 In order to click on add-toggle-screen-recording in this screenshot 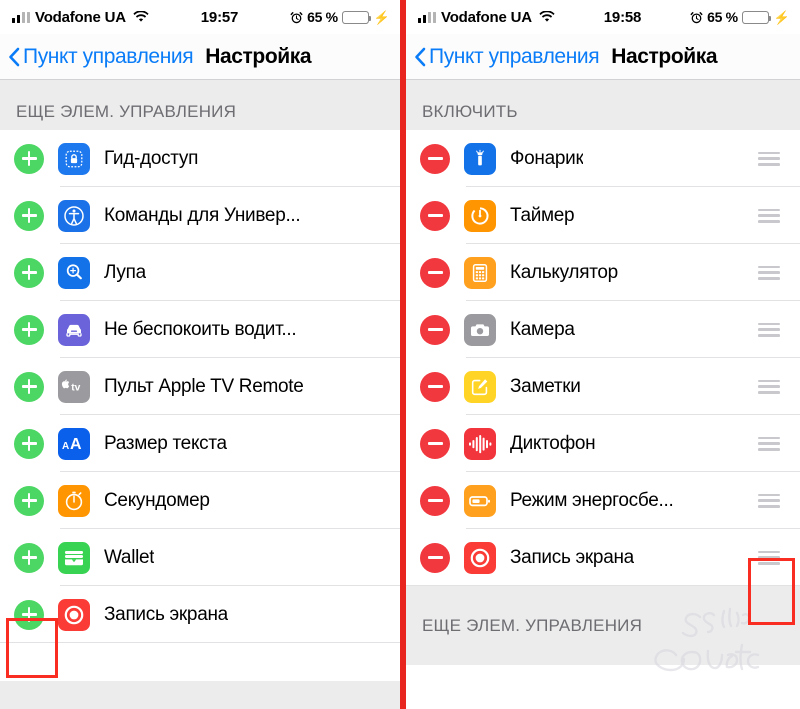, I will do `click(29, 614)`.